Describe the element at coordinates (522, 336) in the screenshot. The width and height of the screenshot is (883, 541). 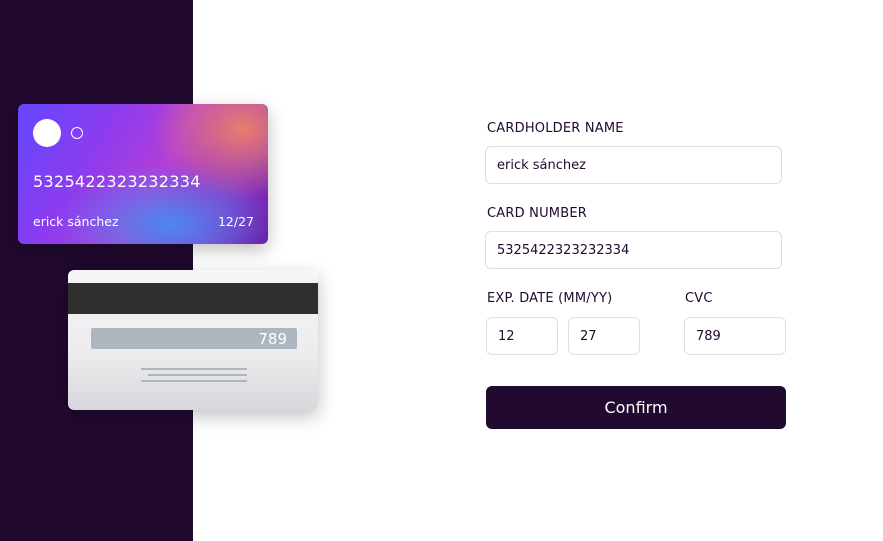
I see `exp-month-input` at that location.